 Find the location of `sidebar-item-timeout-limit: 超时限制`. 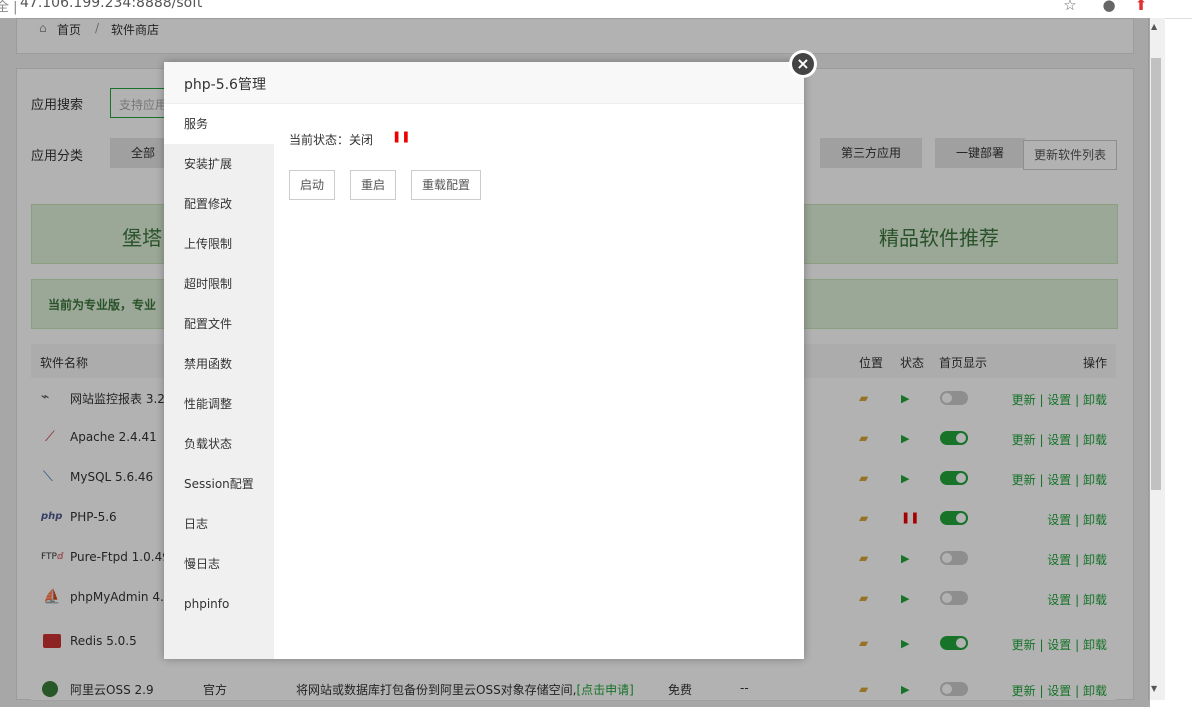

sidebar-item-timeout-limit: 超时限制 is located at coordinates (219, 284).